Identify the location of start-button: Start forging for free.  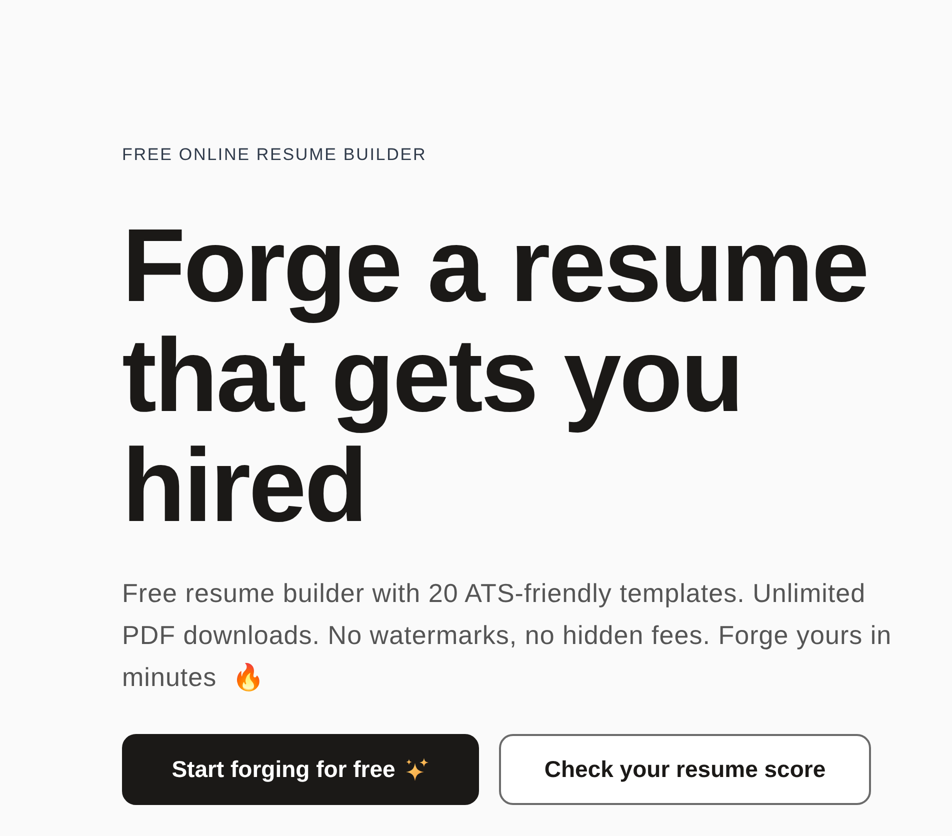
(300, 769).